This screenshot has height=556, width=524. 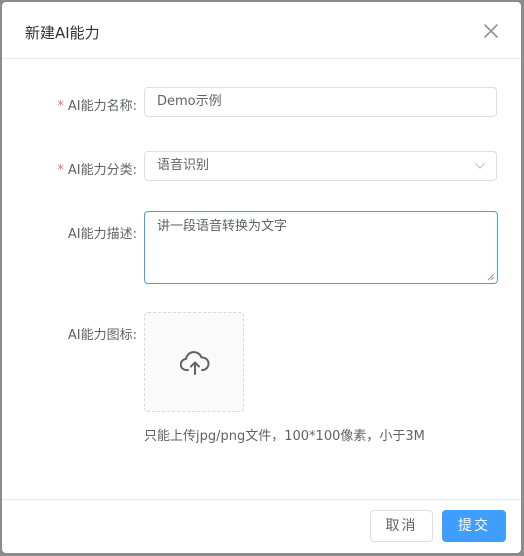 I want to click on category-select-value: 语音识别, so click(x=183, y=165).